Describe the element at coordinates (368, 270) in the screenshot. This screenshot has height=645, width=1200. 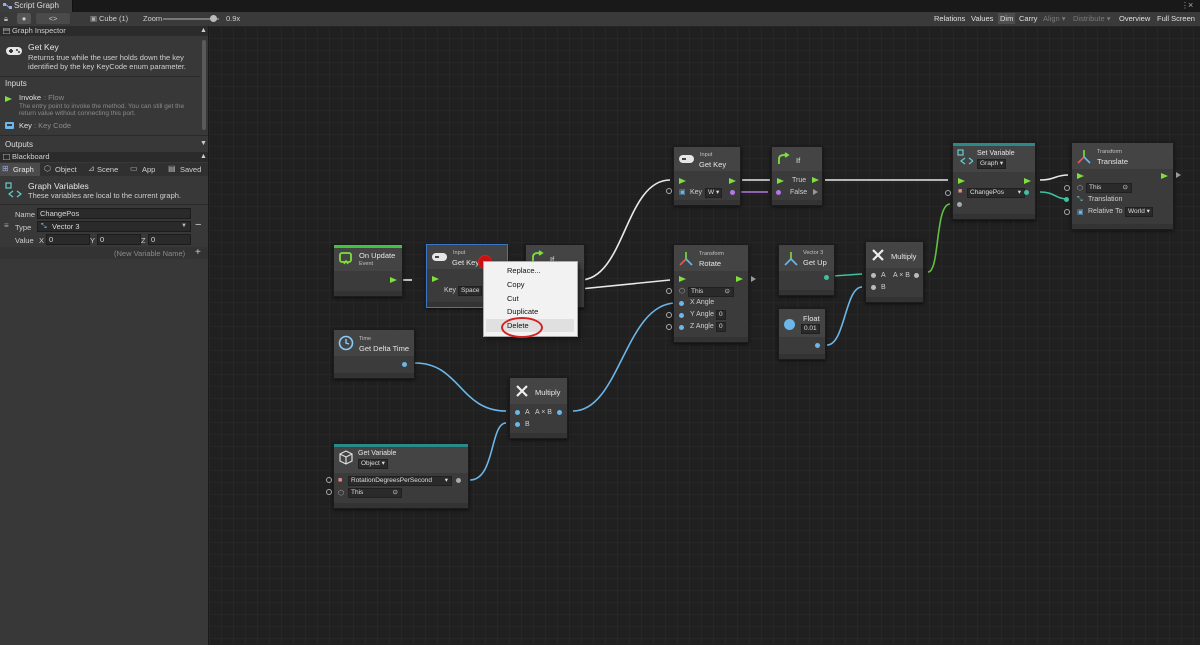
I see `node-on-update: On Update Event` at that location.